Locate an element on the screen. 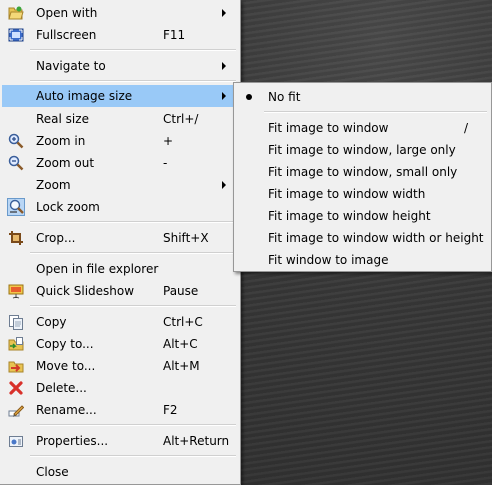 Image resolution: width=492 pixels, height=485 pixels. lock-zoom-icon is located at coordinates (16, 207).